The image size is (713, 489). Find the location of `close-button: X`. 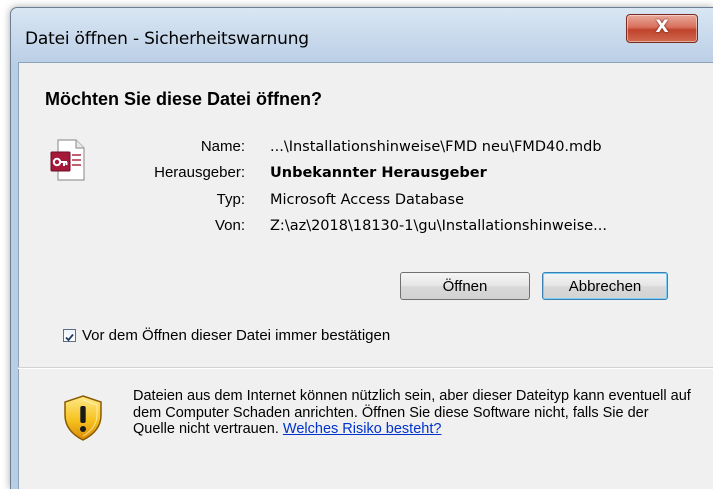

close-button: X is located at coordinates (662, 28).